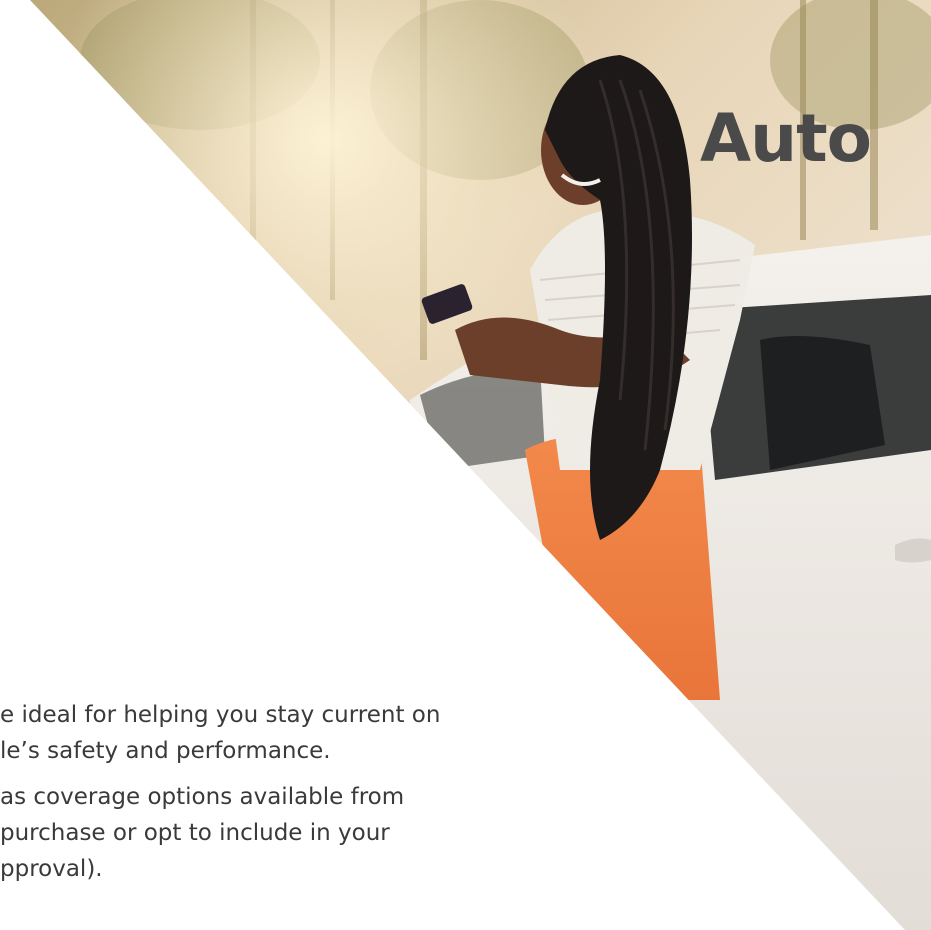 This screenshot has height=930, width=931. Describe the element at coordinates (786, 138) in the screenshot. I see `page-title: Auto` at that location.